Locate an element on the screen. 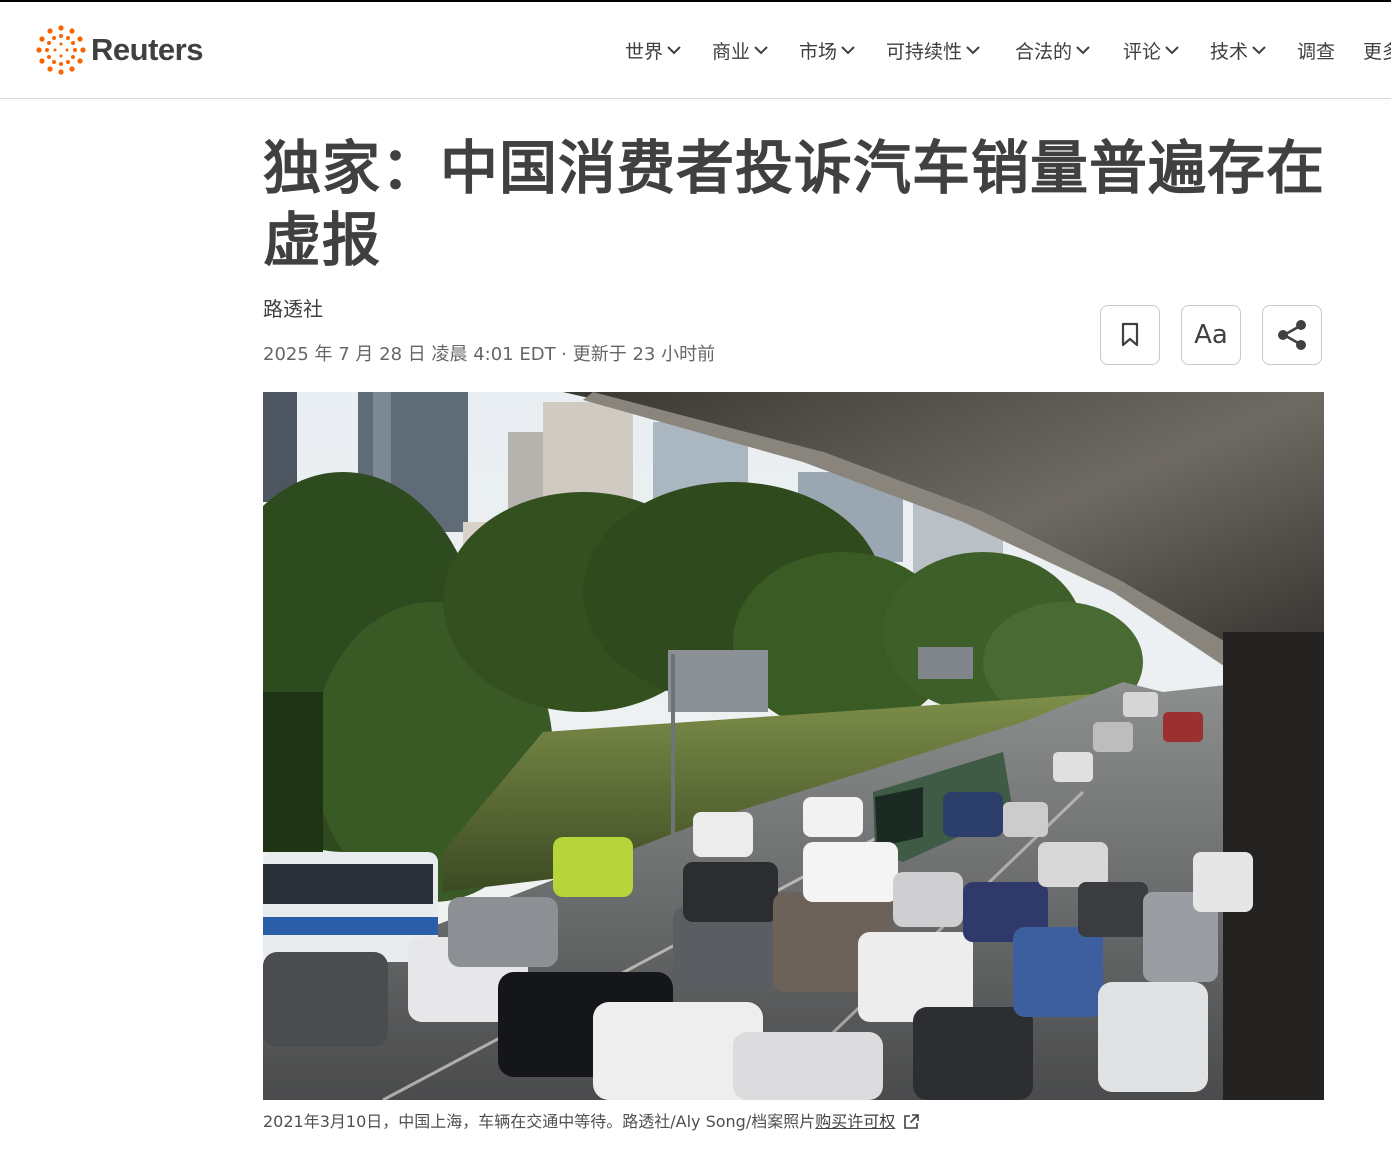 The width and height of the screenshot is (1391, 1160). nav-label: 技术 is located at coordinates (1229, 51).